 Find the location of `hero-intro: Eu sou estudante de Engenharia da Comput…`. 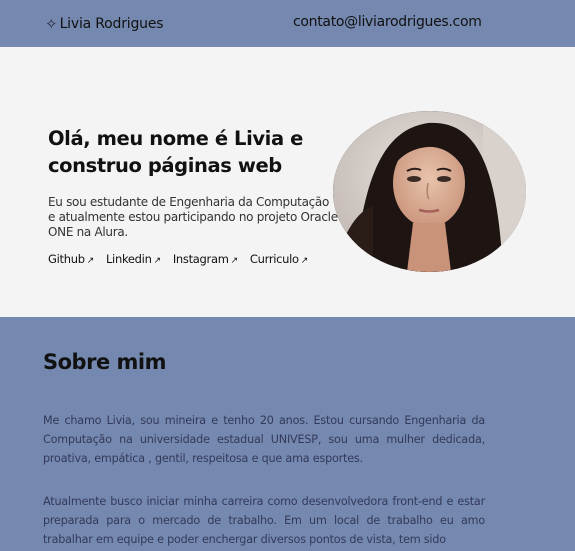

hero-intro: Eu sou estudante de Engenharia da Comput… is located at coordinates (193, 217).